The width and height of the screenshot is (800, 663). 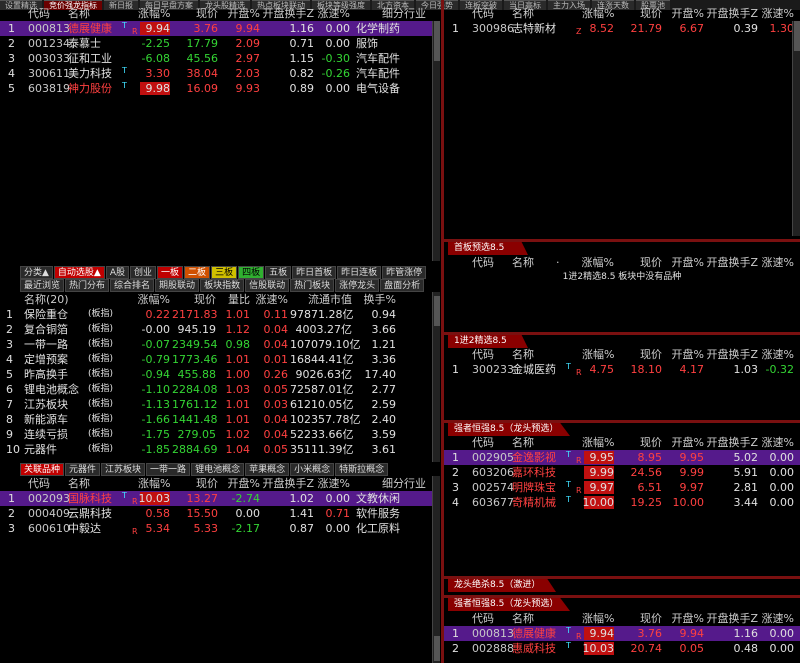 I want to click on stock-row: 2 001234 泰慕士 -2.25 17.79 2.09 0.71 0.00 服饰, so click(x=220, y=43).